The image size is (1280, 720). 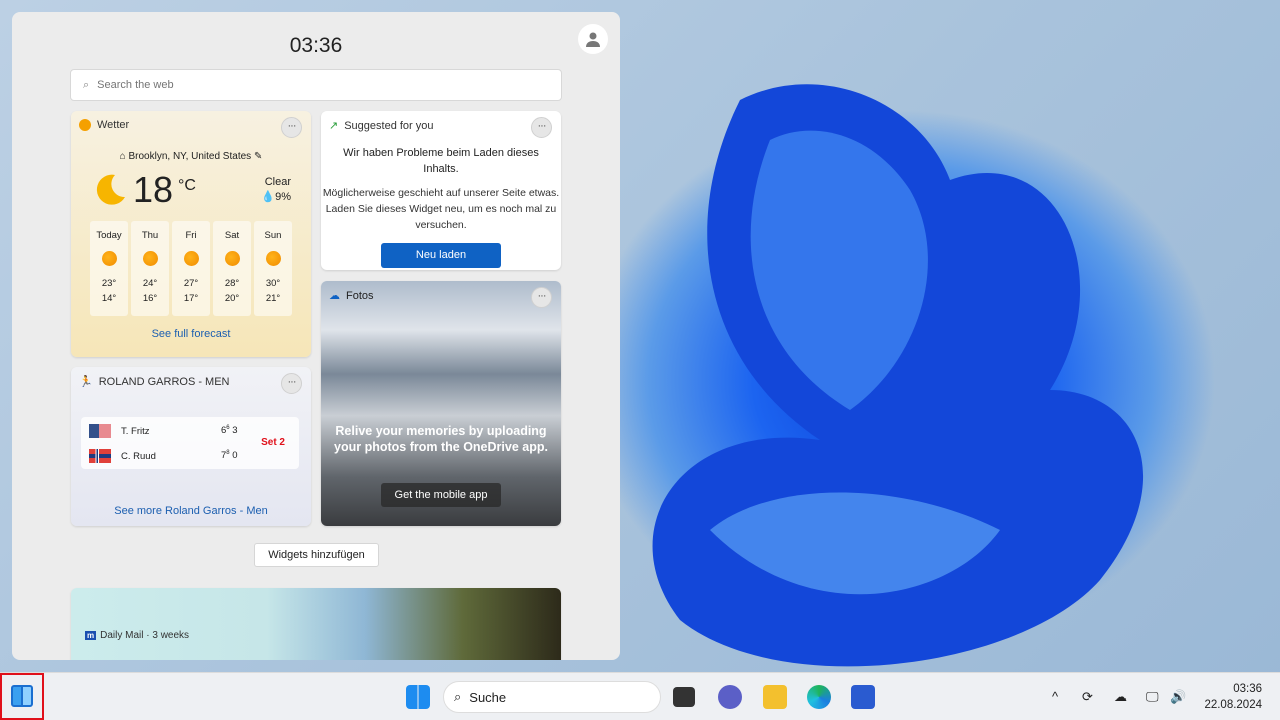 What do you see at coordinates (441, 255) in the screenshot?
I see `reload-button: Neu laden` at bounding box center [441, 255].